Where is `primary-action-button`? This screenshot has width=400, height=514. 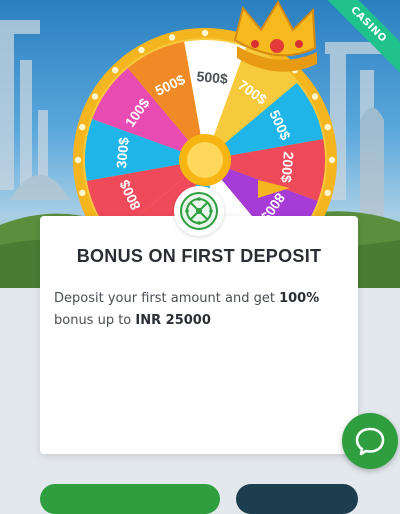
primary-action-button is located at coordinates (130, 499).